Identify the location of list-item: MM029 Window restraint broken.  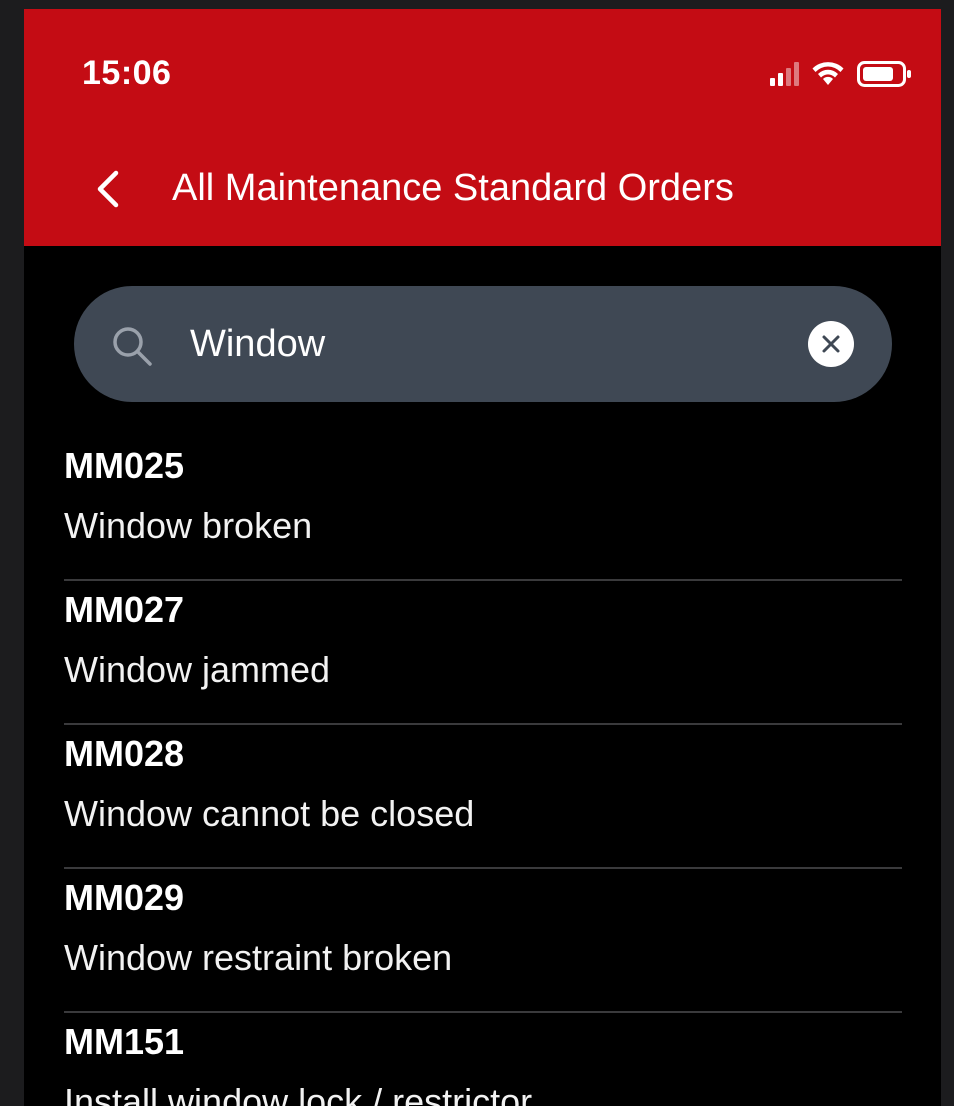
(483, 941).